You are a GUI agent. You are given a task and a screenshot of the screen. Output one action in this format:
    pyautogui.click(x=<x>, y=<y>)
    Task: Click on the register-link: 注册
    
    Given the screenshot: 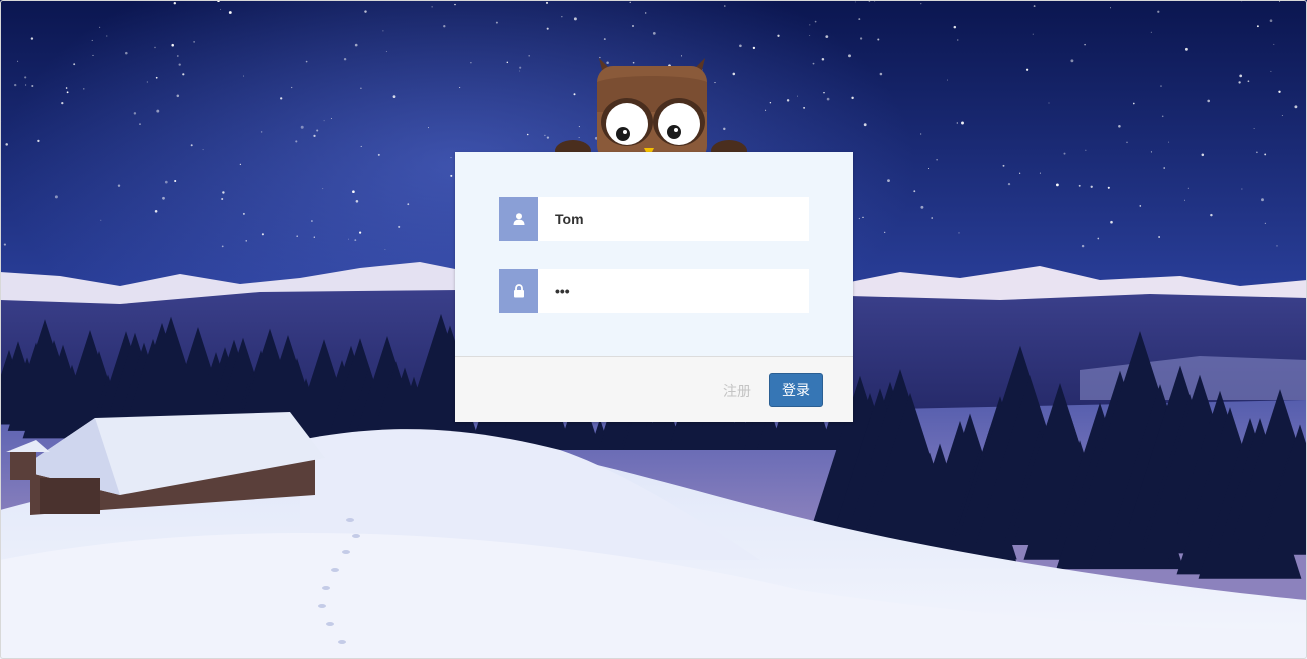 What is the action you would take?
    pyautogui.click(x=737, y=391)
    